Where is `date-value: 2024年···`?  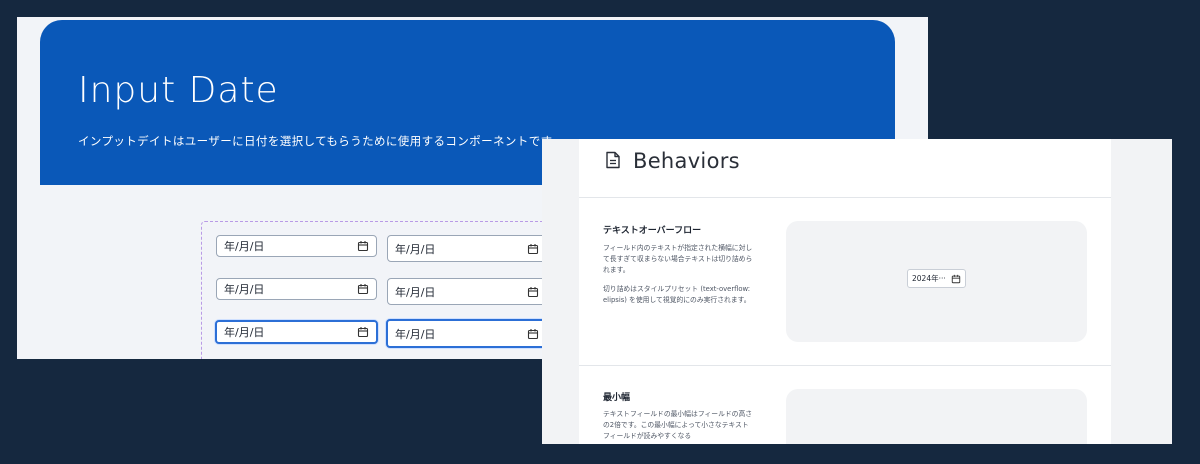 date-value: 2024年··· is located at coordinates (929, 278).